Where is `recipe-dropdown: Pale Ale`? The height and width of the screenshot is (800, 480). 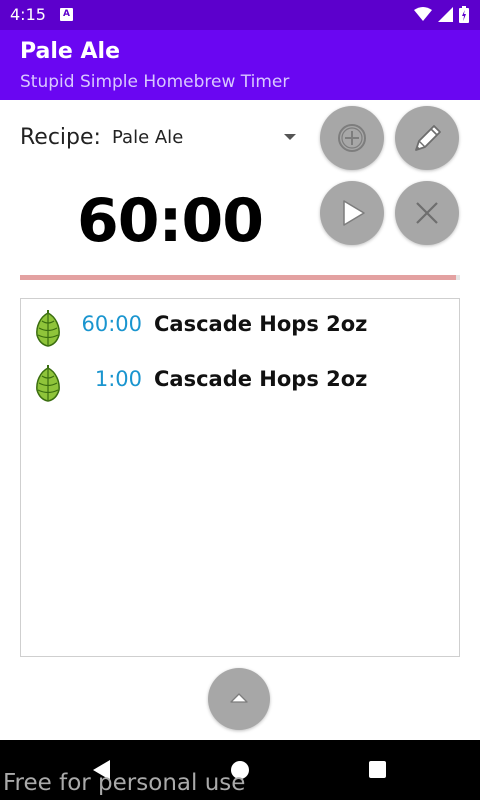 recipe-dropdown: Pale Ale is located at coordinates (204, 138).